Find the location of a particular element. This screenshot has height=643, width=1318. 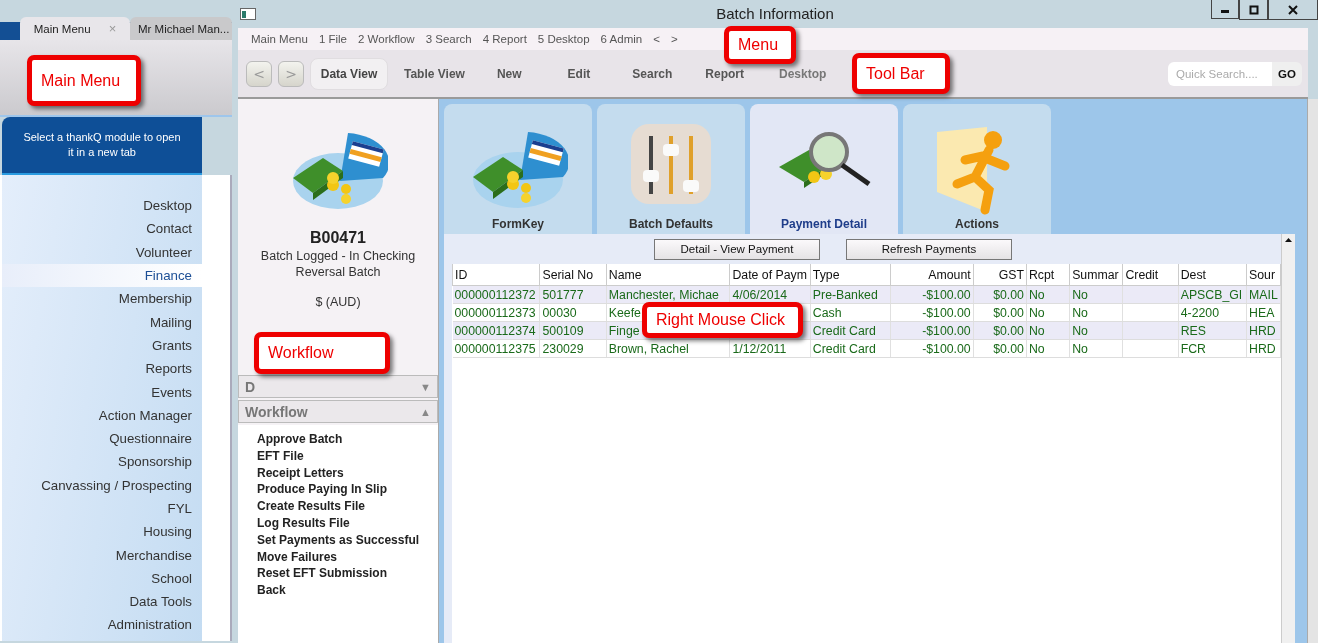

module-item: Membership is located at coordinates (102, 299).